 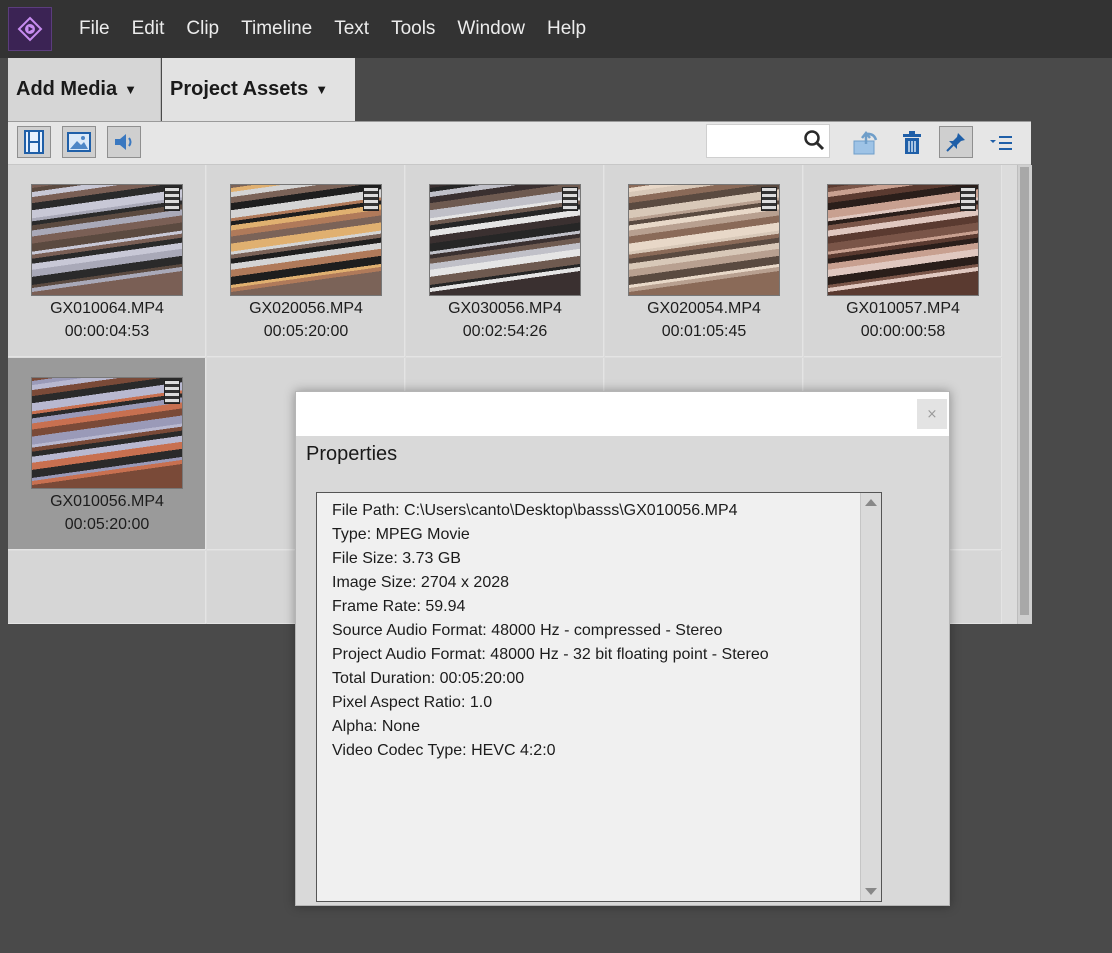 I want to click on asset-duration: 00:01:05:45, so click(x=704, y=331).